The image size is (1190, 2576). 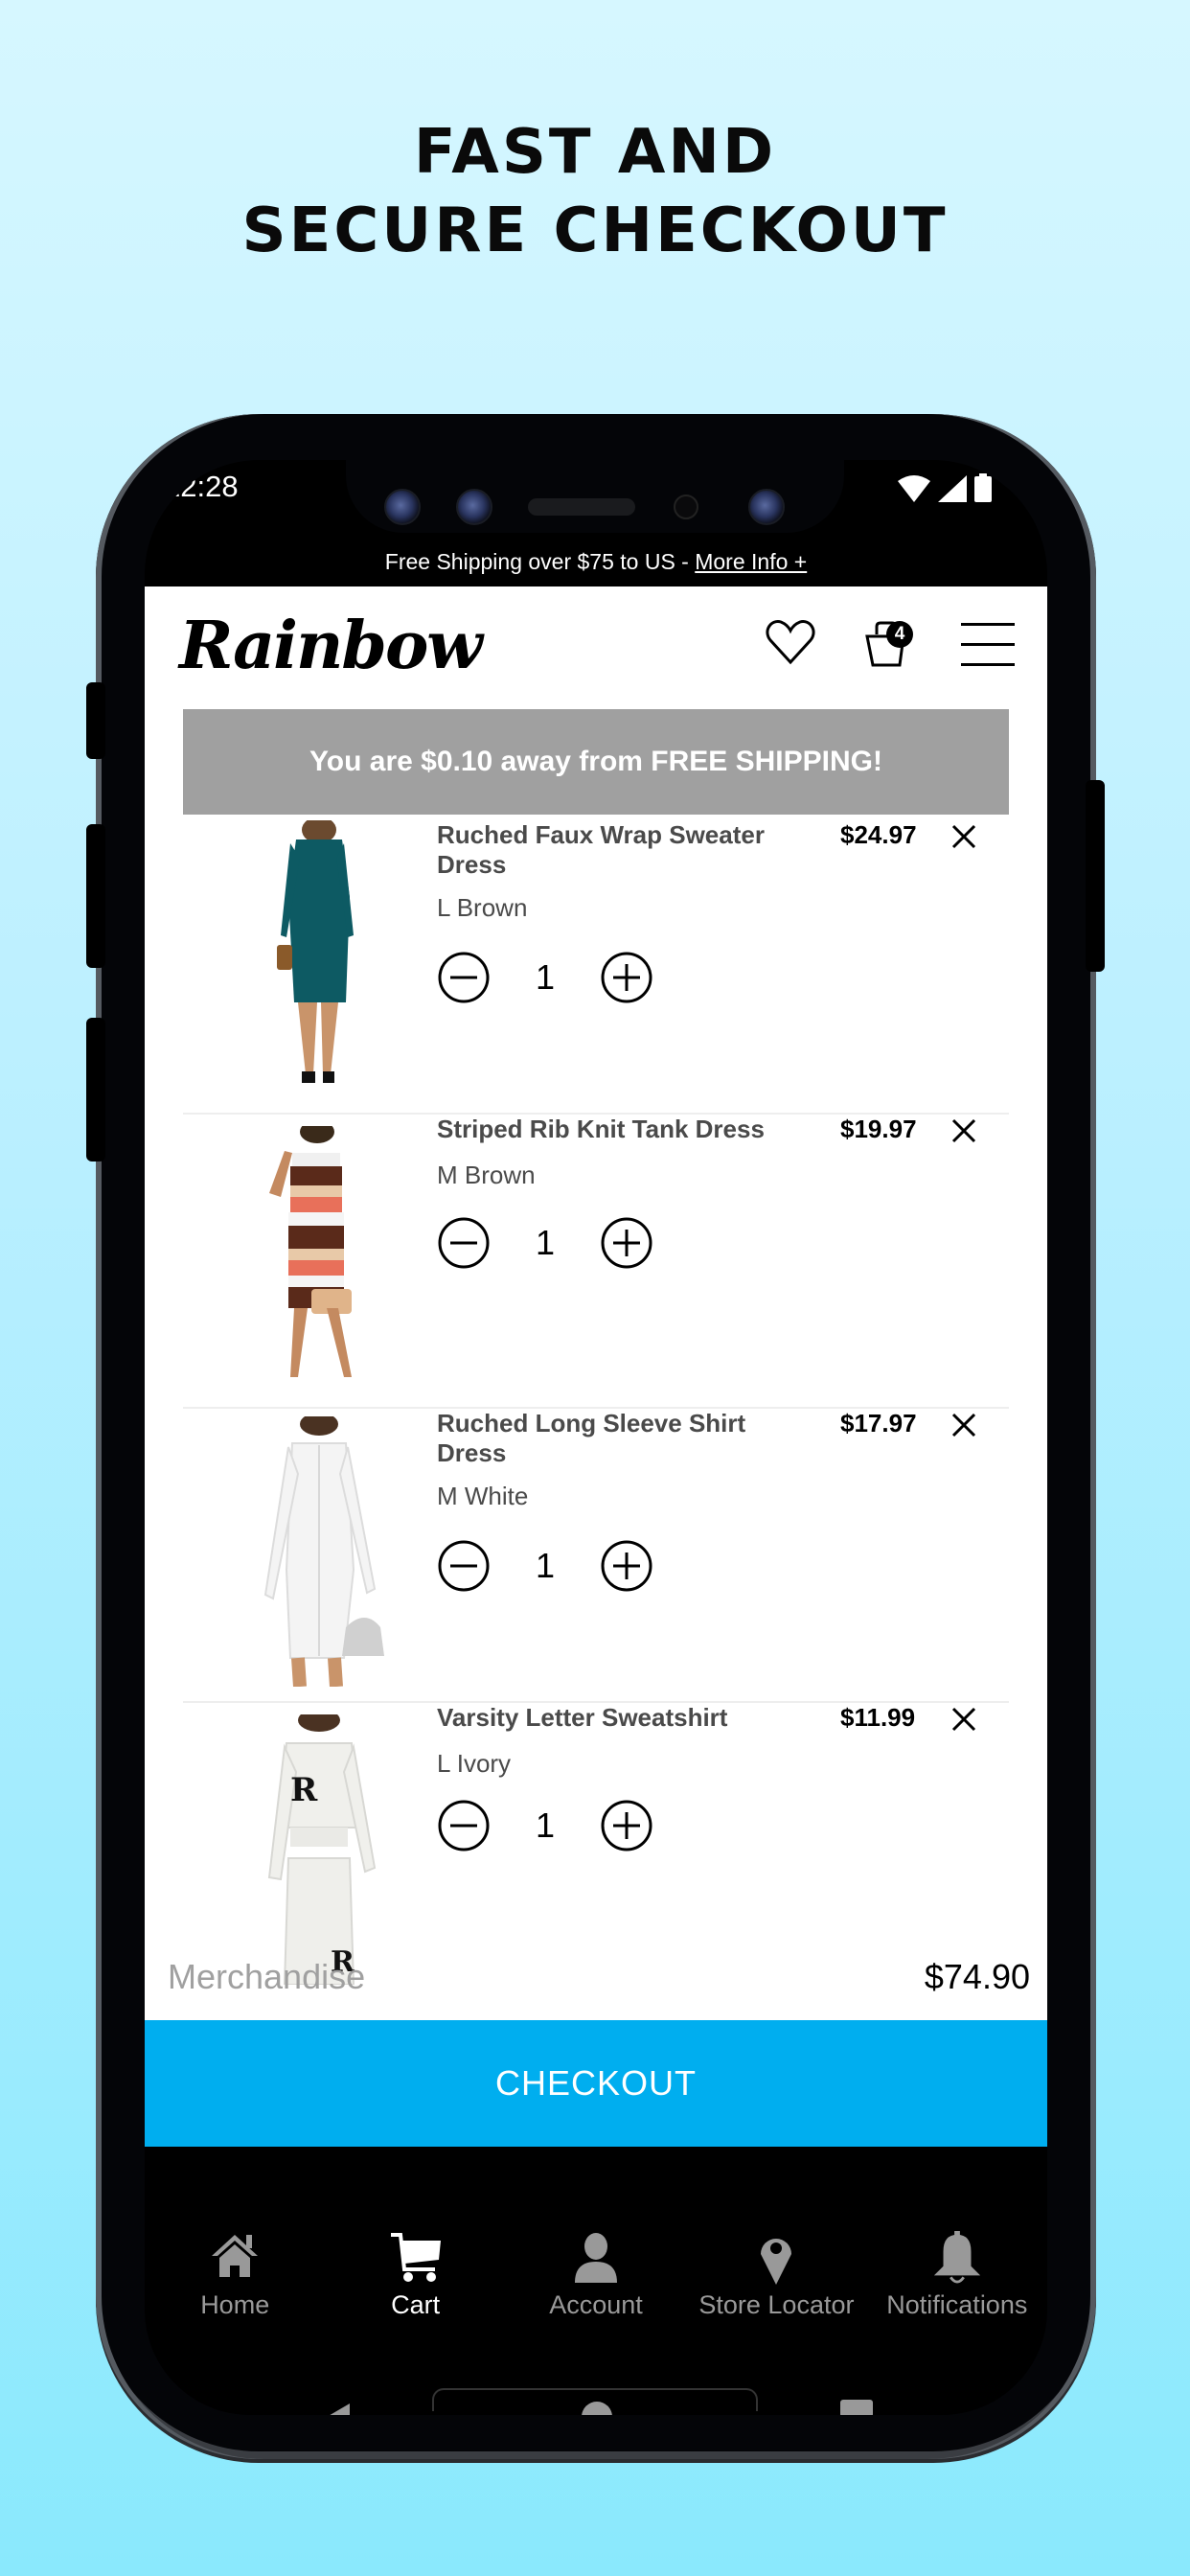 What do you see at coordinates (487, 1175) in the screenshot?
I see `item-variant: M Brown` at bounding box center [487, 1175].